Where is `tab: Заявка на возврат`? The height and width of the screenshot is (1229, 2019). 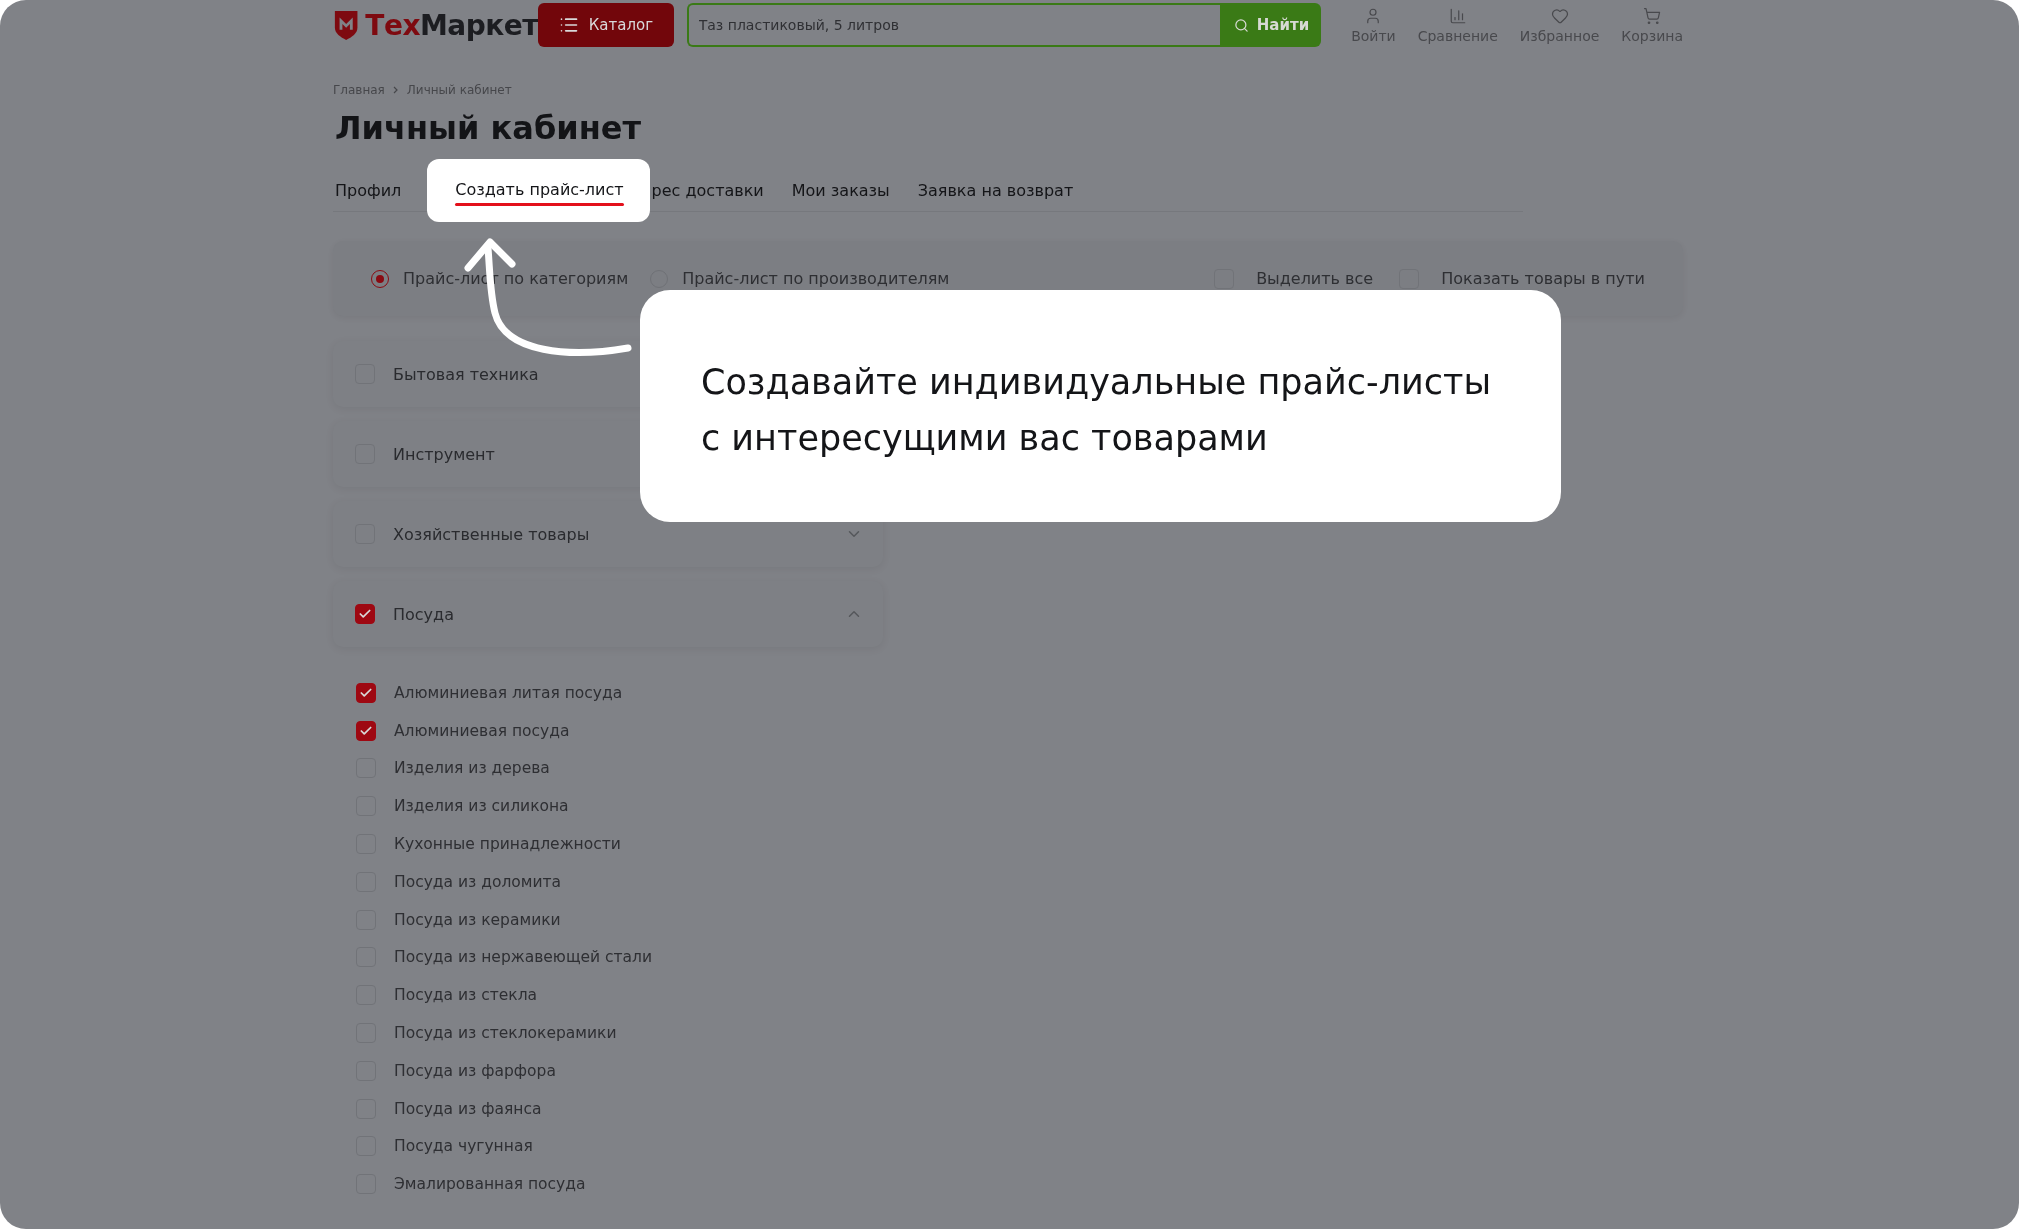 tab: Заявка на возврат is located at coordinates (1007, 190).